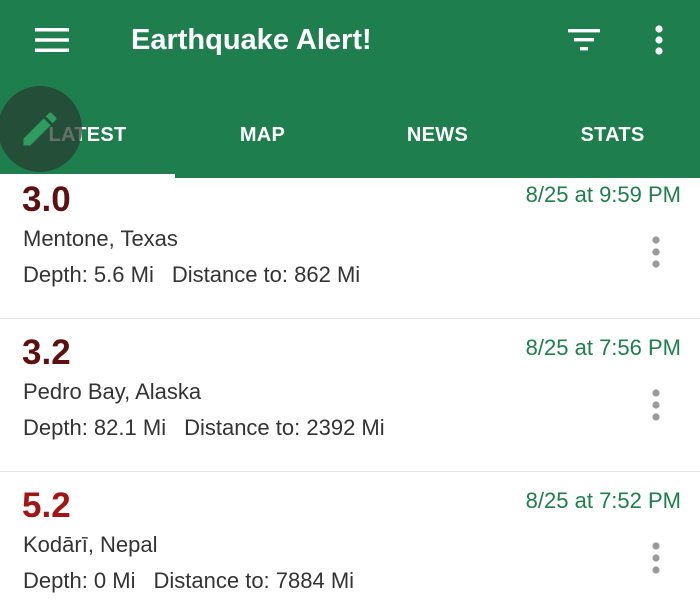 This screenshot has width=700, height=615. What do you see at coordinates (251, 40) in the screenshot?
I see `app-title: Earthquake Alert!` at bounding box center [251, 40].